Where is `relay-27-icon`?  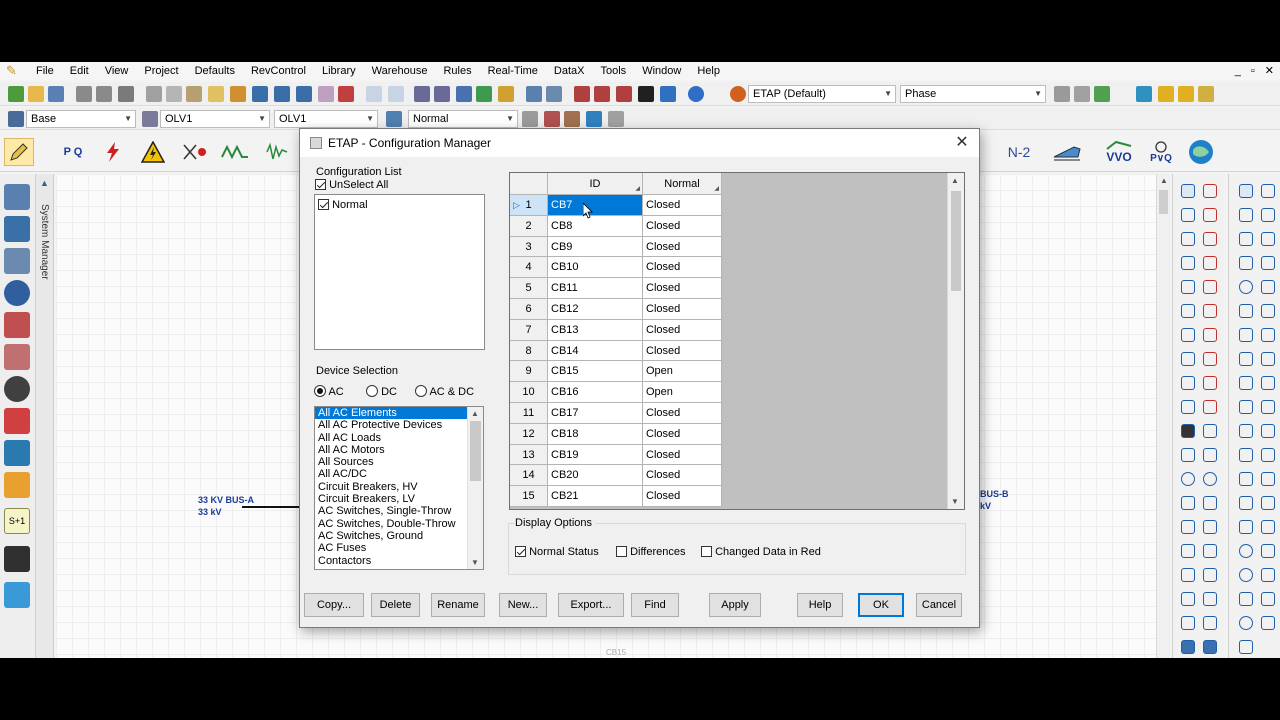
relay-27-icon is located at coordinates (1246, 551).